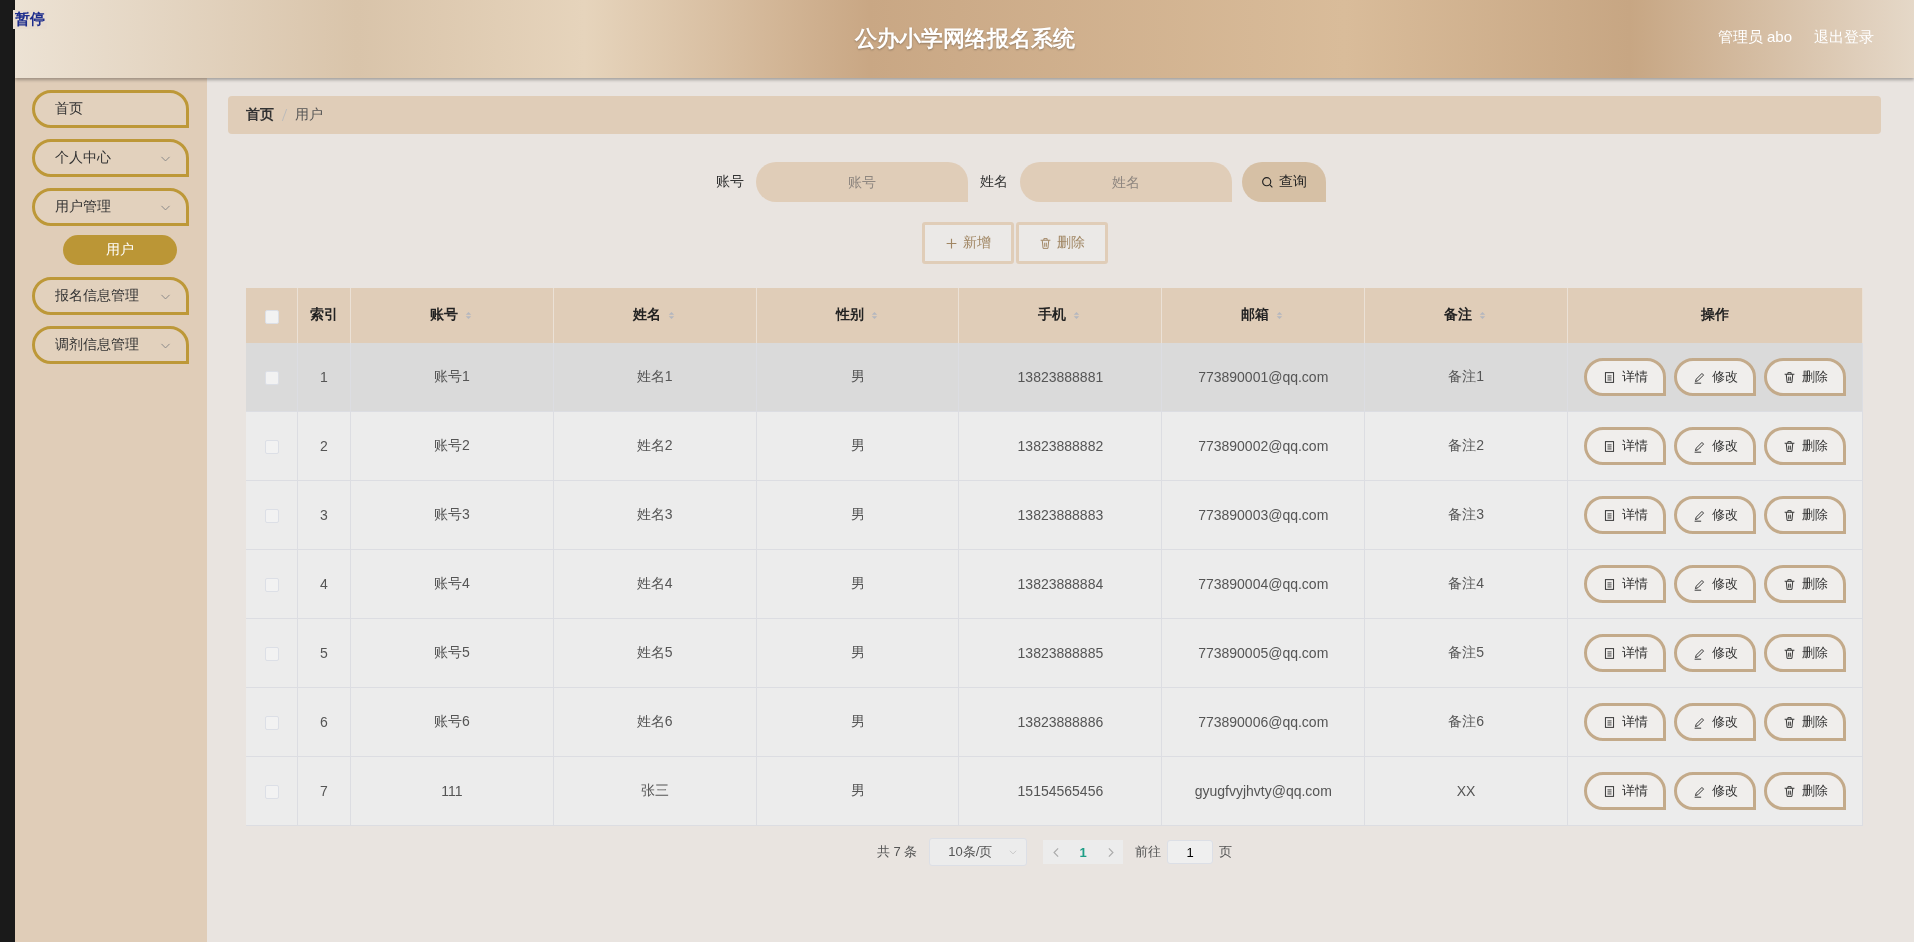  What do you see at coordinates (324, 722) in the screenshot?
I see `table-cell: 6` at bounding box center [324, 722].